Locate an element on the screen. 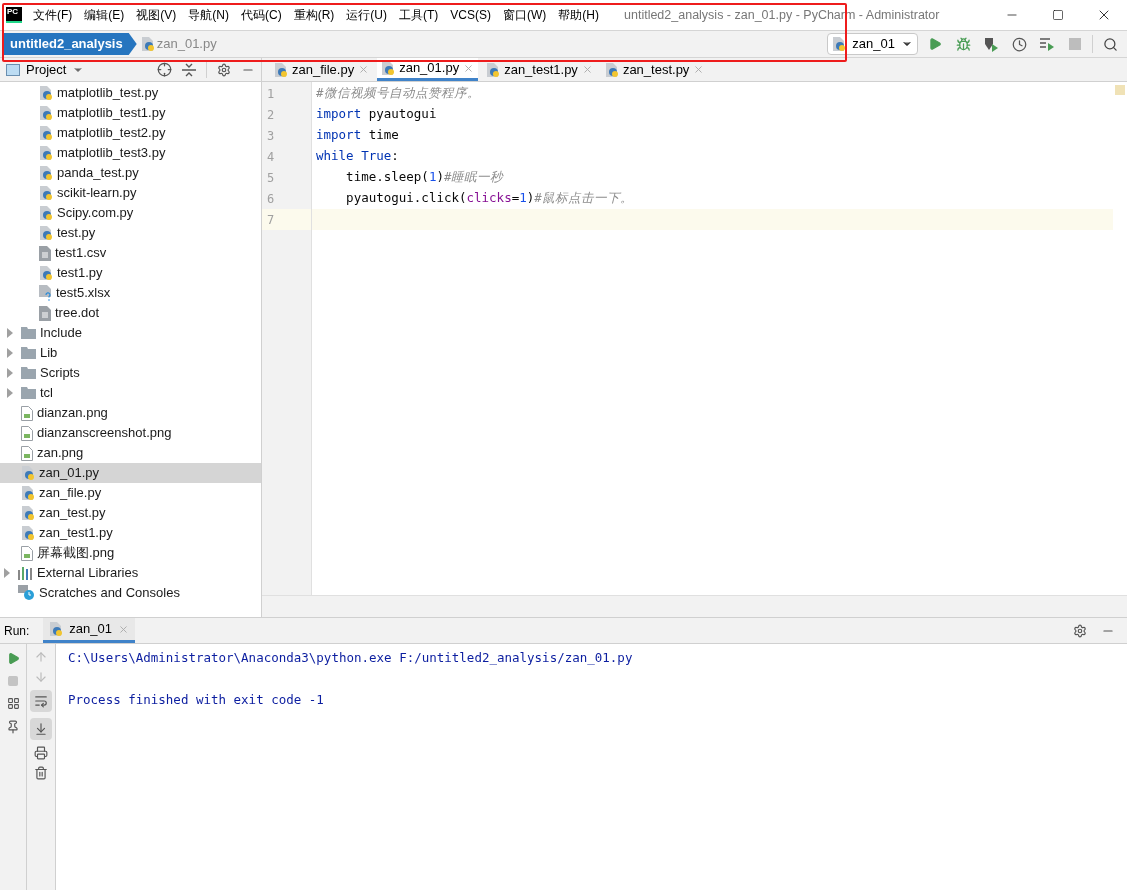  search-icon is located at coordinates (1110, 44).